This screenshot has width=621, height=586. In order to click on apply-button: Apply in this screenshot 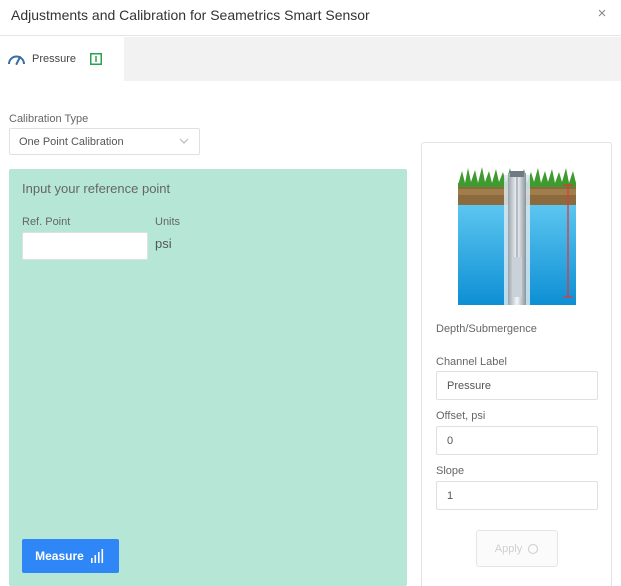, I will do `click(517, 548)`.